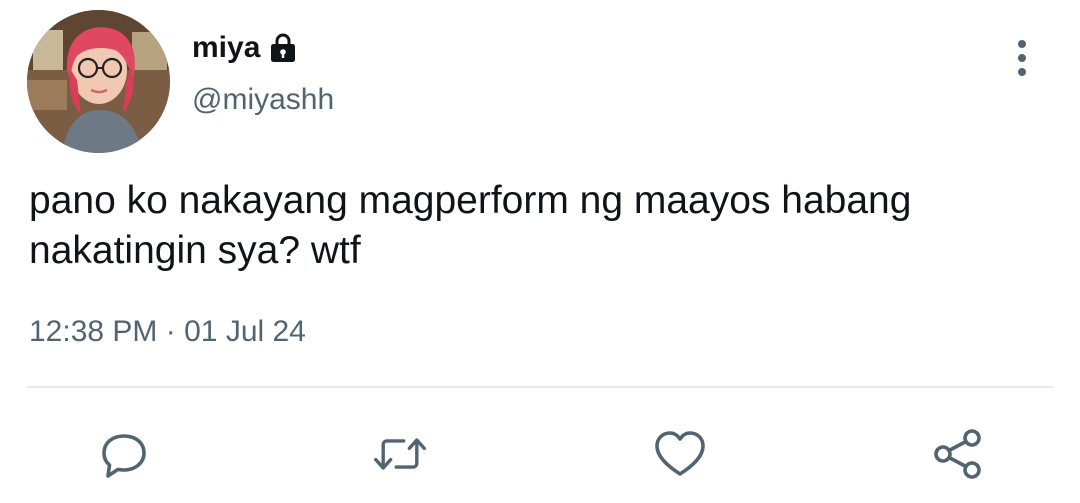 The height and width of the screenshot is (503, 1080). I want to click on heart-icon, so click(680, 453).